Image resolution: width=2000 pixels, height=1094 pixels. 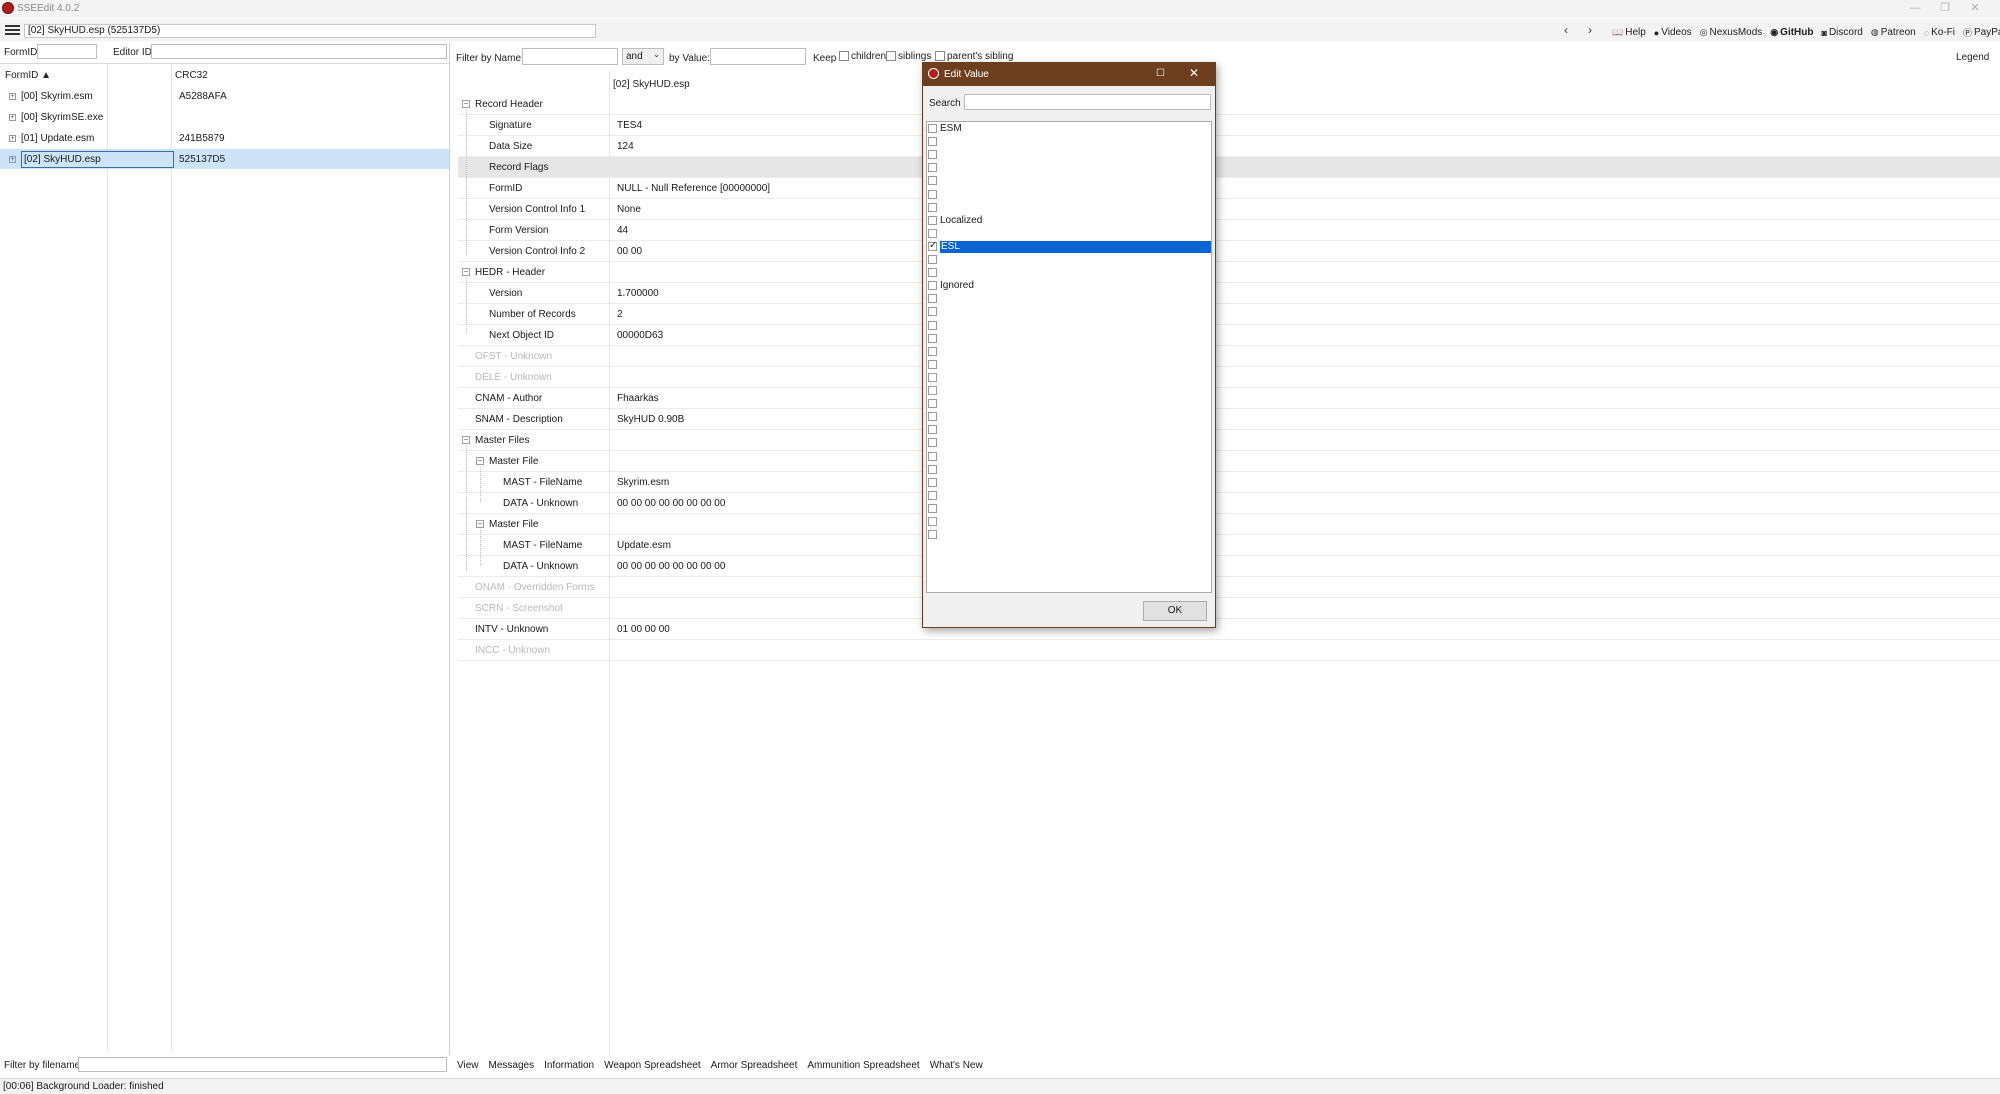 What do you see at coordinates (1175, 611) in the screenshot?
I see `ok-button: OK` at bounding box center [1175, 611].